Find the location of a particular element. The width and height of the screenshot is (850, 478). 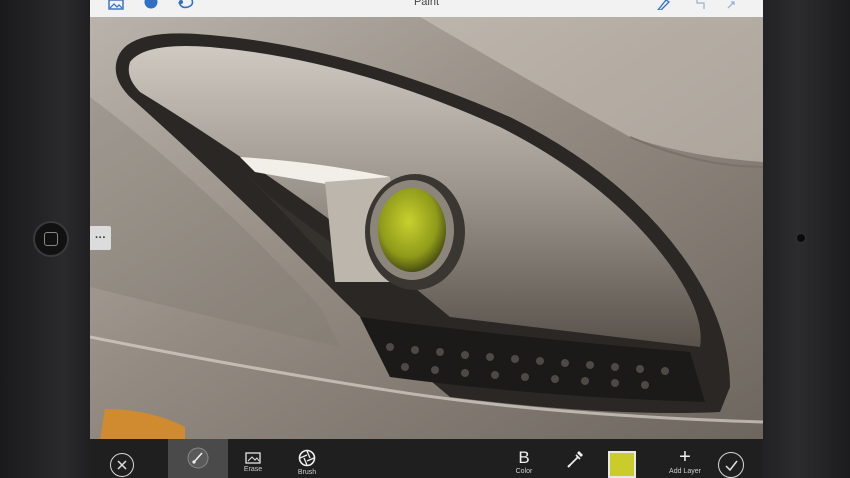

cancel-button is located at coordinates (122, 465).